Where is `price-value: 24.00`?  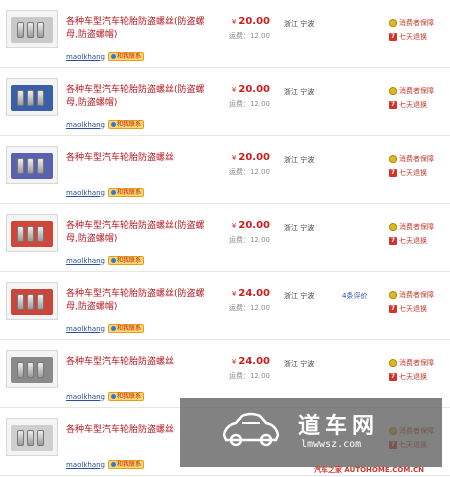 price-value: 24.00 is located at coordinates (254, 293).